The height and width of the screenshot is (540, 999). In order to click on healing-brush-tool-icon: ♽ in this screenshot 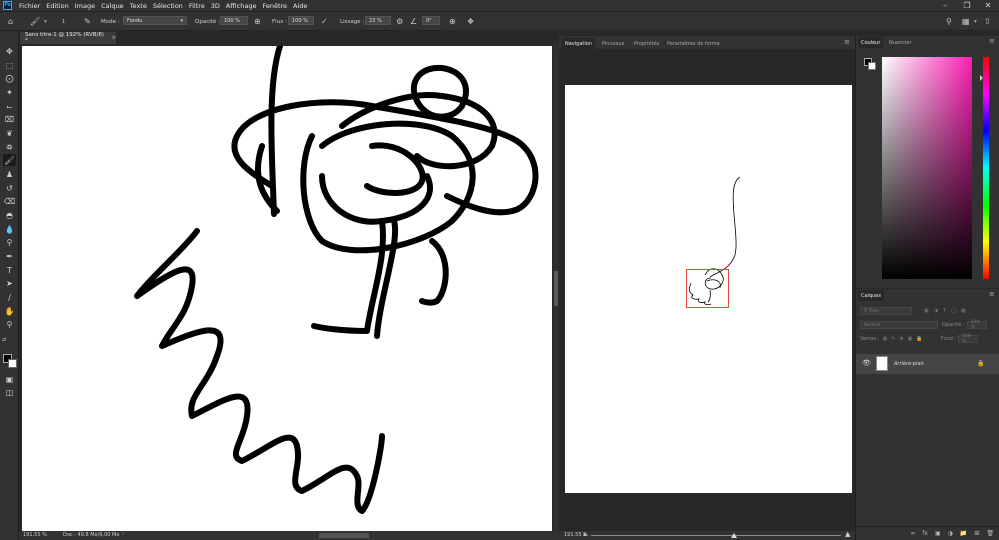, I will do `click(9, 147)`.